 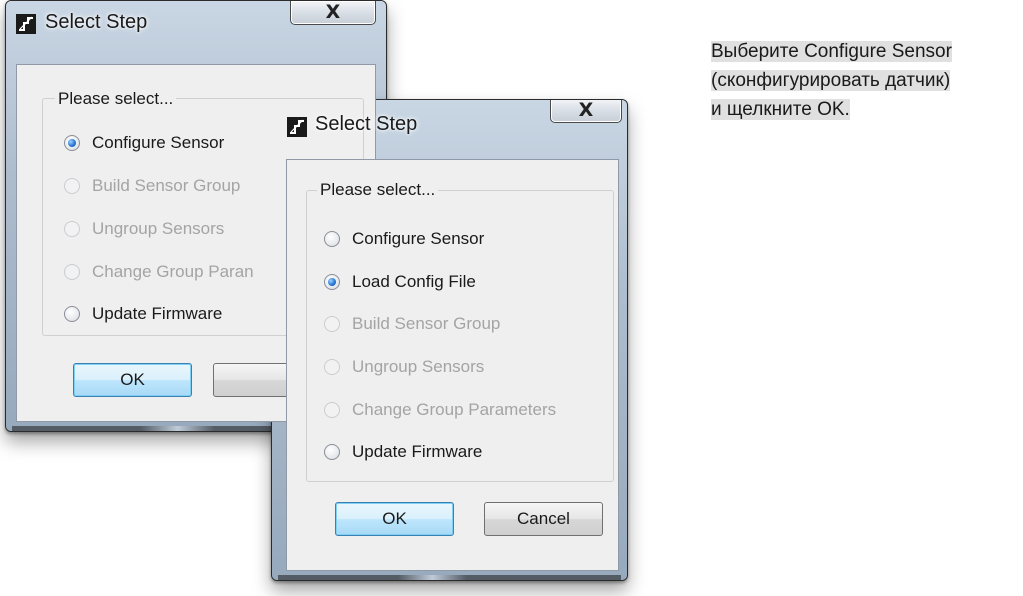 I want to click on front-option-change-group-parameters: Change Group Parameters, so click(x=440, y=410).